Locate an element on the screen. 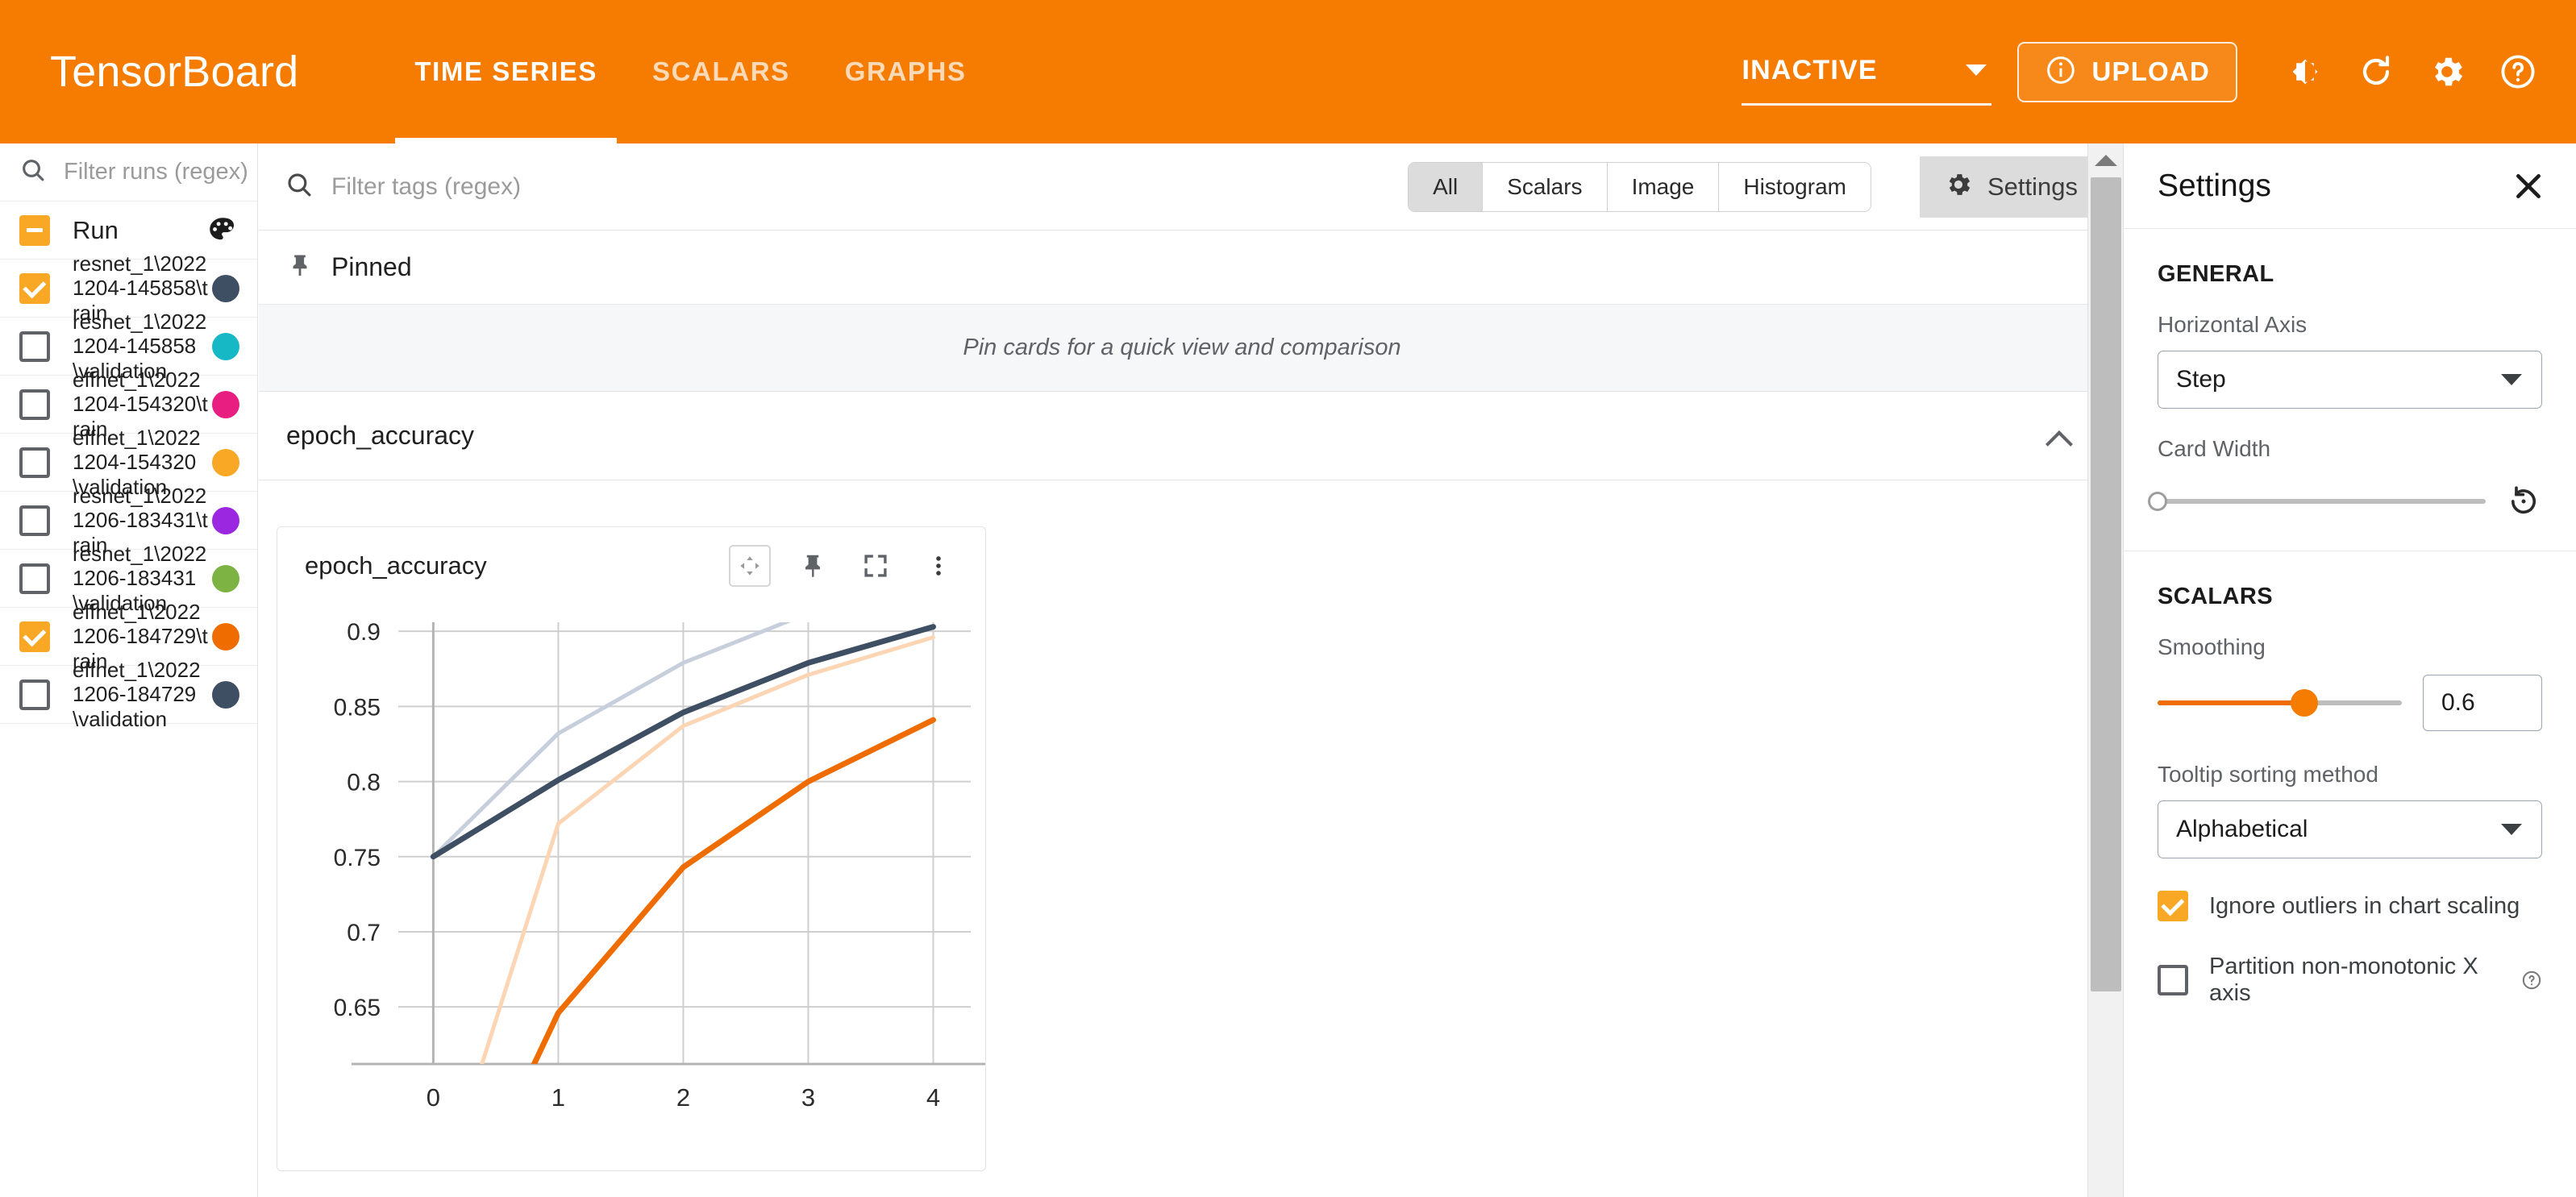 Image resolution: width=2576 pixels, height=1197 pixels. partition-x-axis-row: Partition non-monotonic X axis is located at coordinates (2350, 980).